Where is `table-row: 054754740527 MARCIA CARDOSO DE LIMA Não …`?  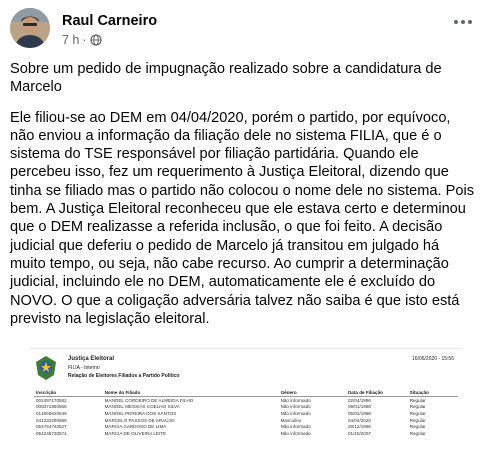
table-row: 054754740527 MARCIA CARDOSO DE LIMA Não … is located at coordinates (246, 426).